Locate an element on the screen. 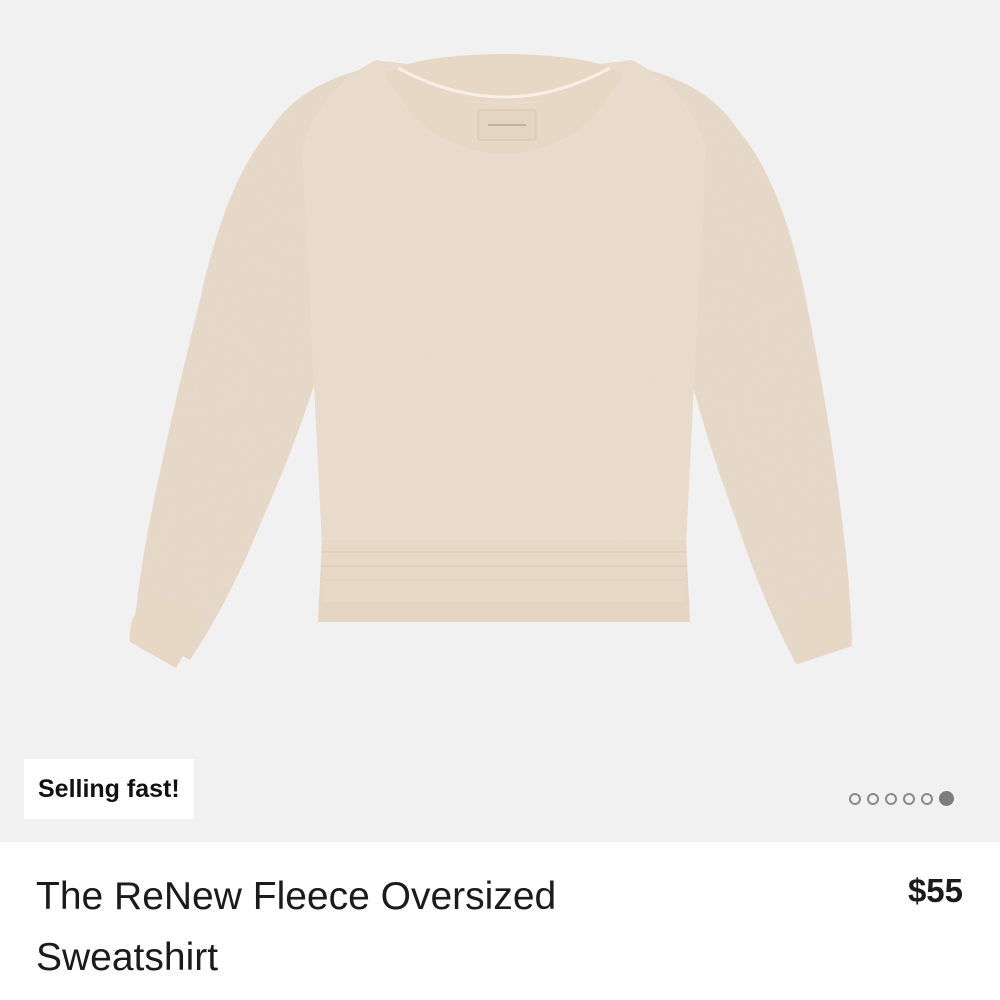 The image size is (1000, 1000). carousel-dot-6-active is located at coordinates (946, 798).